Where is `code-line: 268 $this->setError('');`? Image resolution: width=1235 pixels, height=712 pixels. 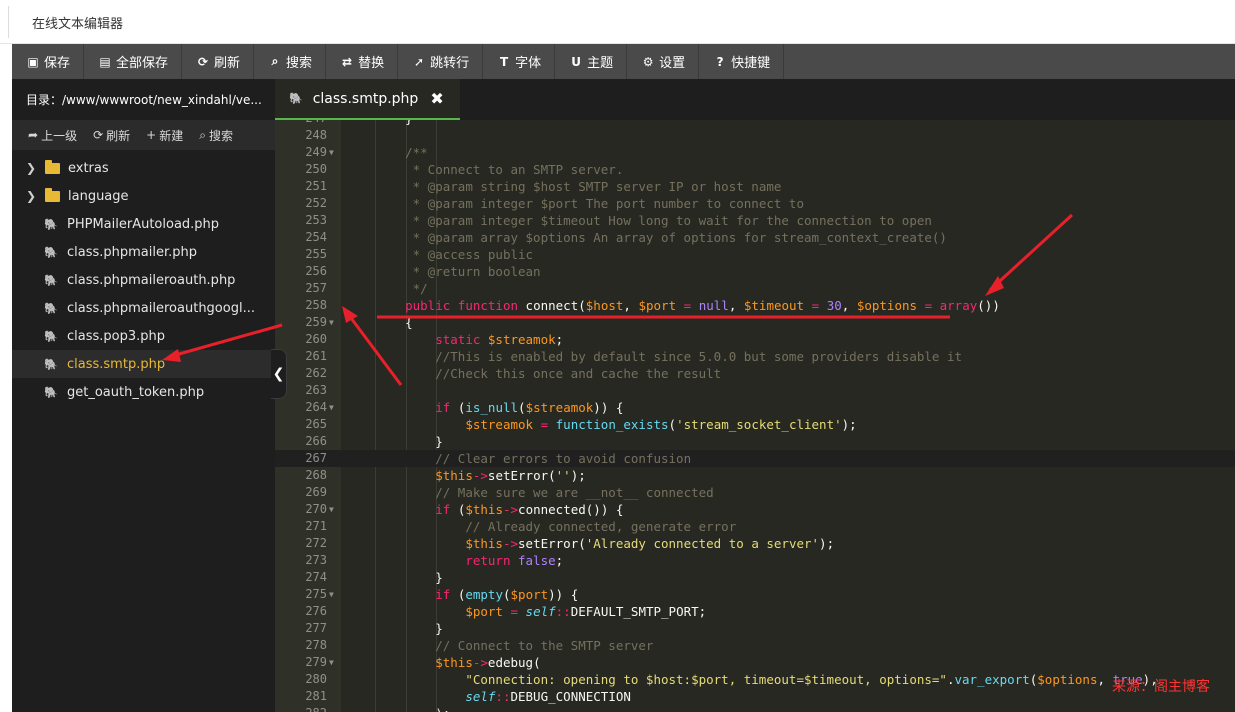 code-line: 268 $this->setError(''); is located at coordinates (755, 475).